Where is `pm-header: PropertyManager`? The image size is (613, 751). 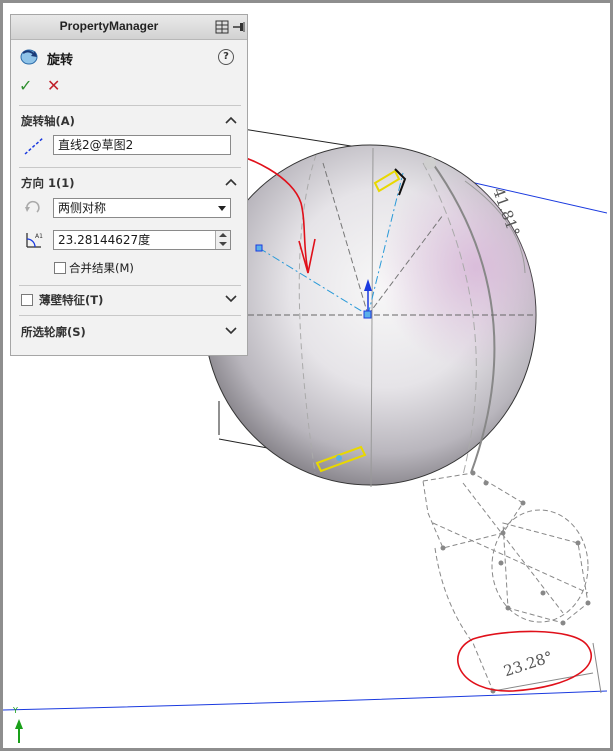
pm-header: PropertyManager is located at coordinates (129, 27).